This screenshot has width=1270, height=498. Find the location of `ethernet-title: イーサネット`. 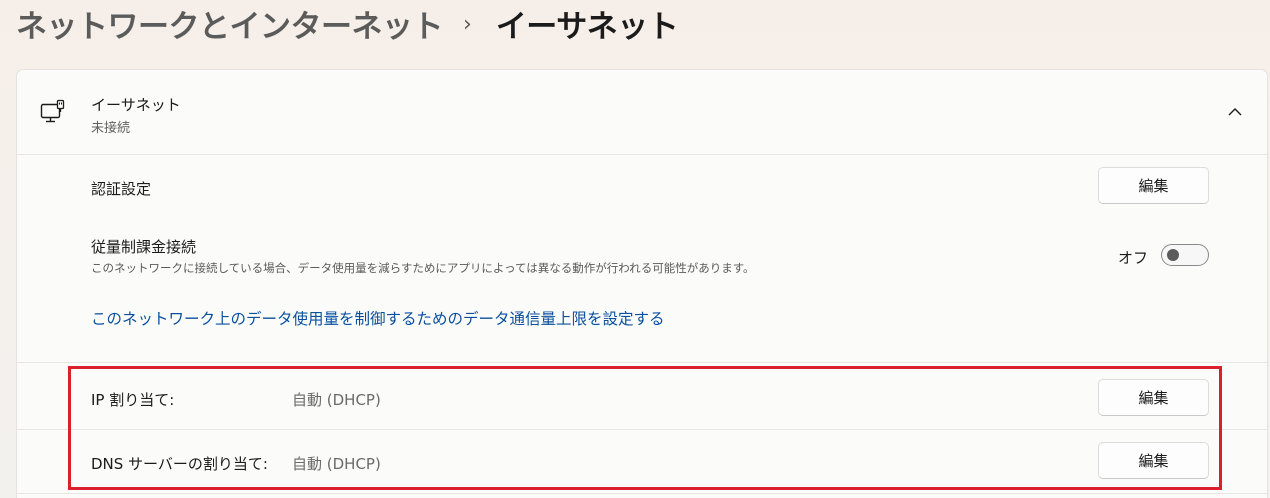

ethernet-title: イーサネット is located at coordinates (136, 105).